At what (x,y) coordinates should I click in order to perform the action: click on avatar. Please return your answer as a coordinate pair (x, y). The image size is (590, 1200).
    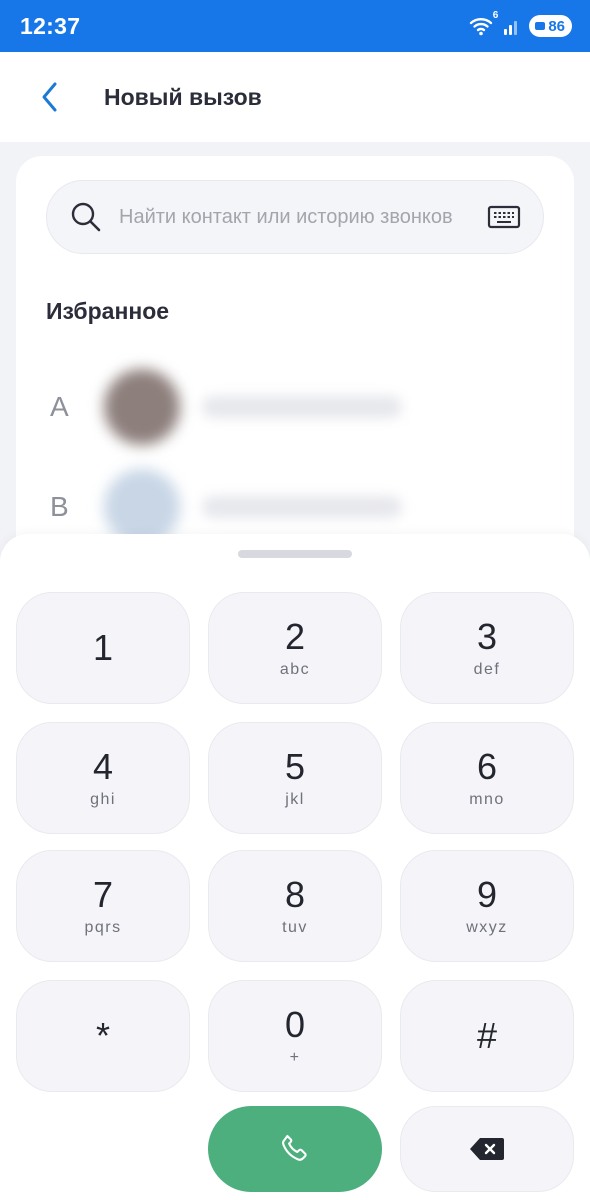
    Looking at the image, I should click on (142, 407).